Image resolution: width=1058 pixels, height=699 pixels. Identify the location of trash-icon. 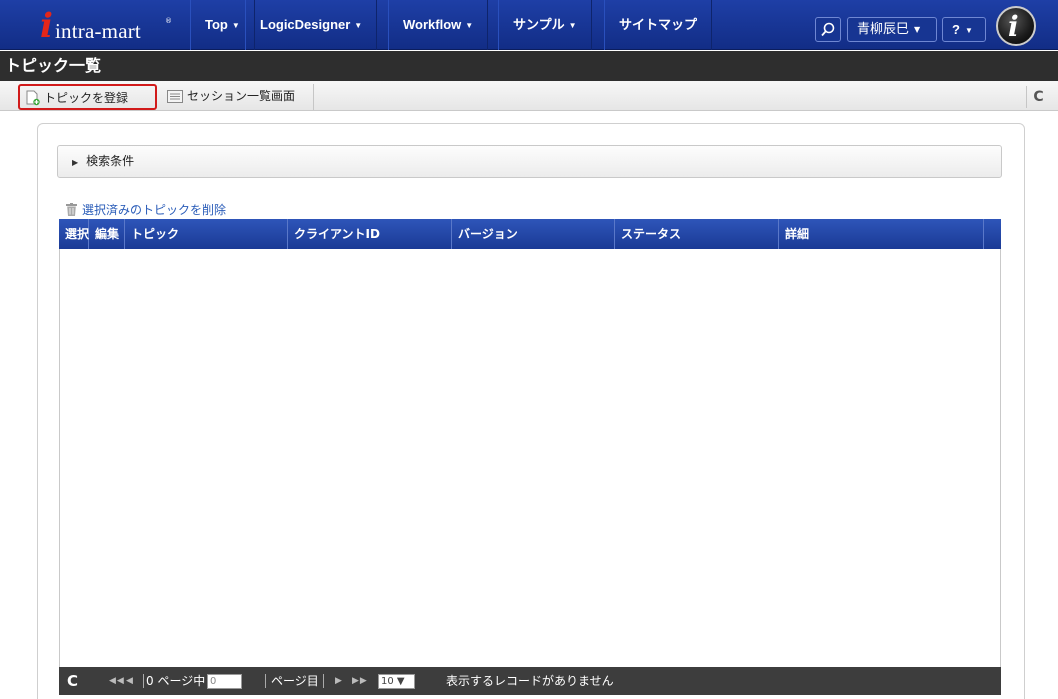
(71, 209).